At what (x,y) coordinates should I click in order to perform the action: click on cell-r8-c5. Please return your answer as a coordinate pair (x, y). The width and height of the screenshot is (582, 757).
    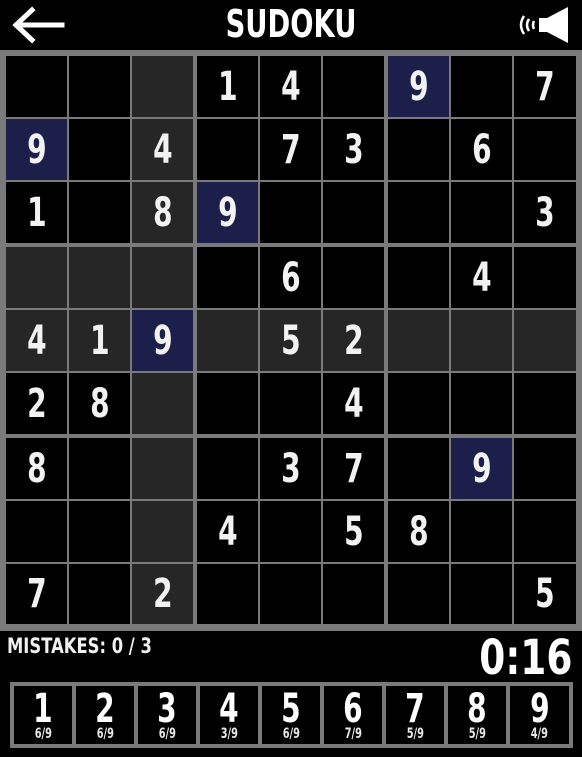
    Looking at the image, I should click on (290, 531).